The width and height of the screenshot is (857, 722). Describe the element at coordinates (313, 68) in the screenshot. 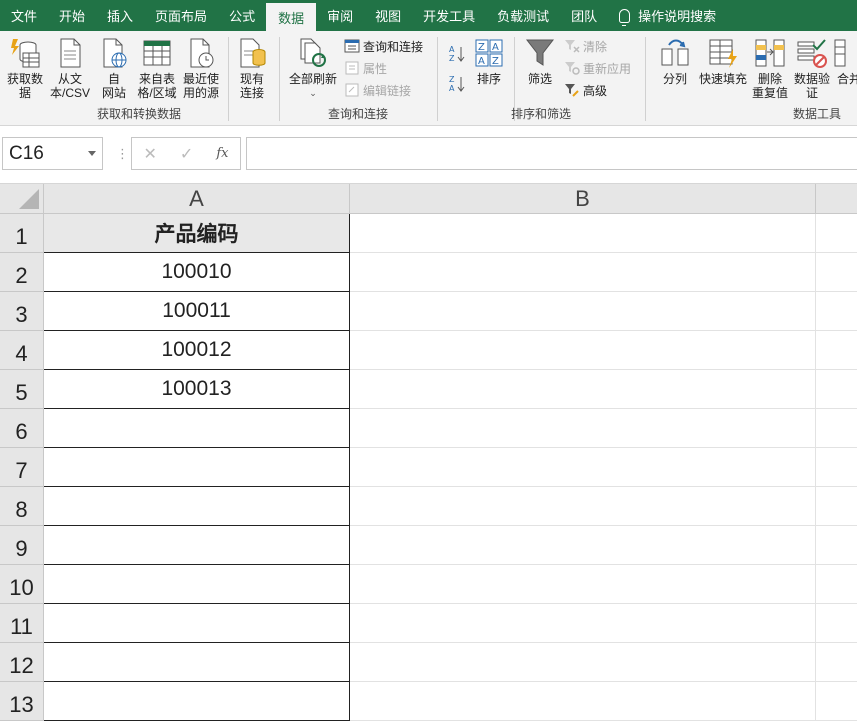

I see `refresh-all-button: 全部刷新 ⌄` at that location.